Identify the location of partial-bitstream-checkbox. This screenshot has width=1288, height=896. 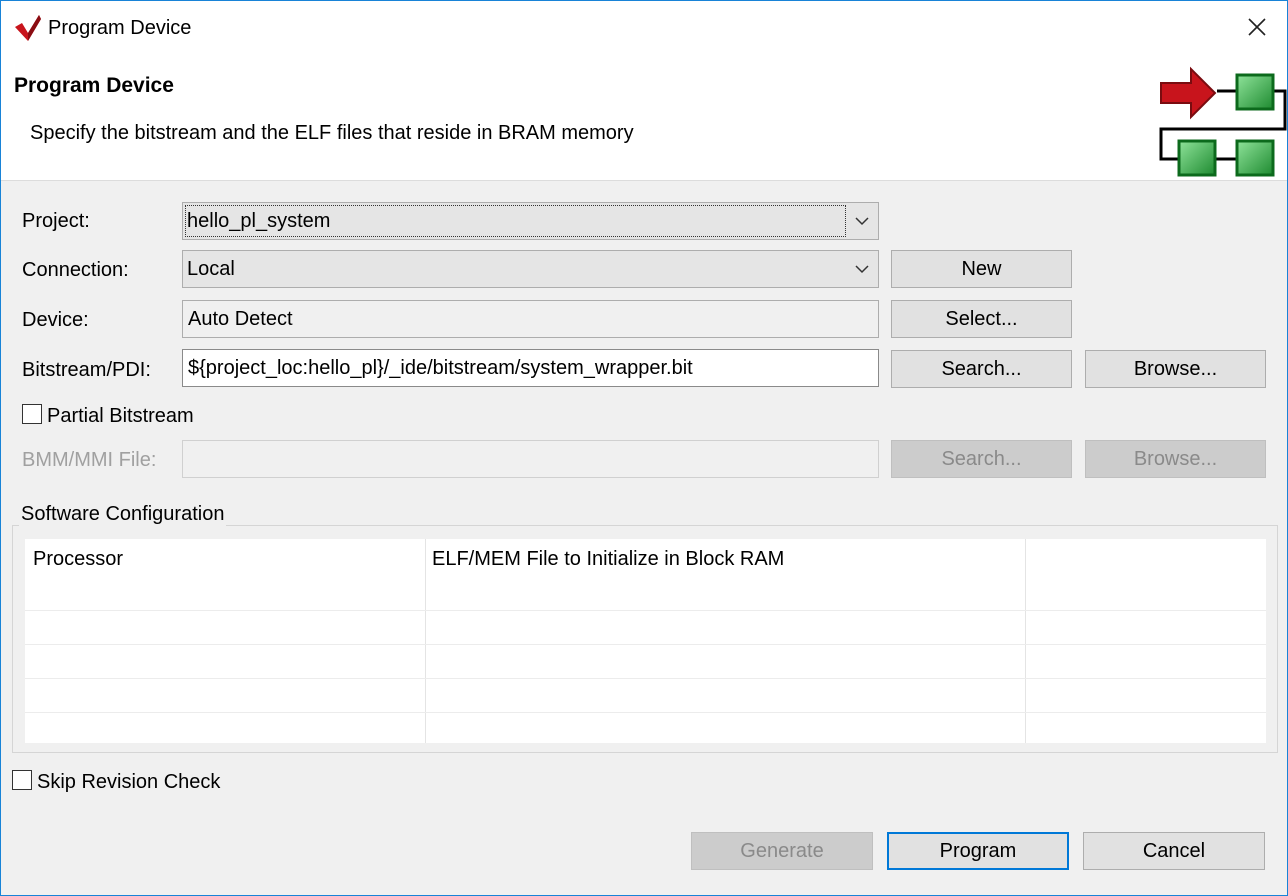
(32, 414).